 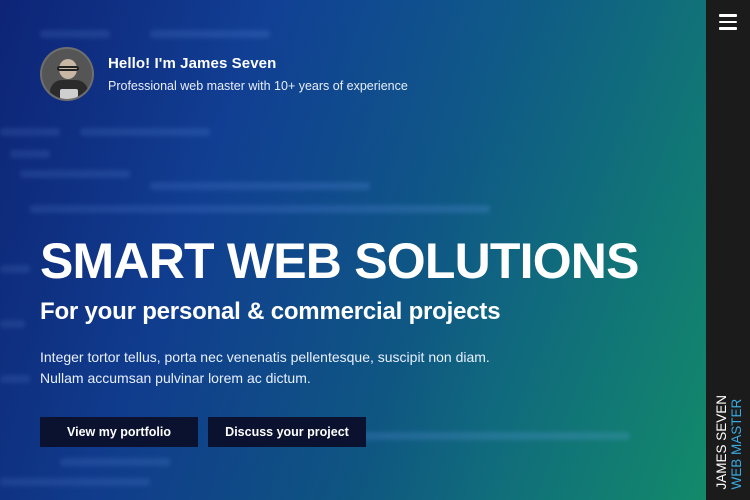 What do you see at coordinates (728, 250) in the screenshot?
I see `right-sidebar: JAMES SEVEN WEB MASTER` at bounding box center [728, 250].